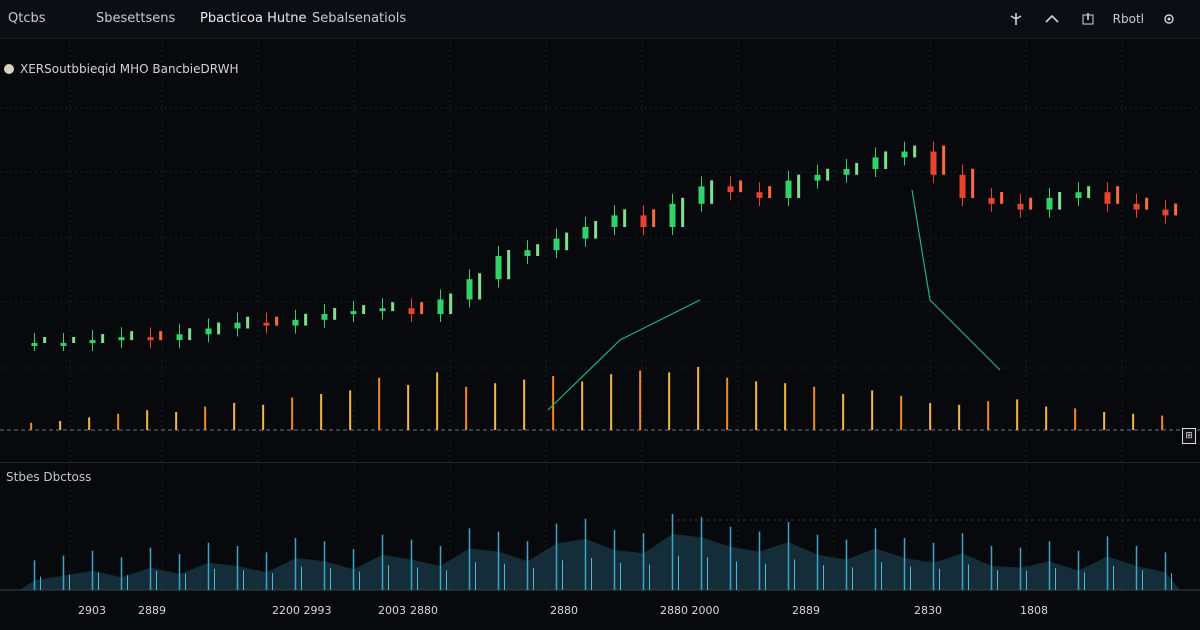  What do you see at coordinates (1189, 436) in the screenshot?
I see `price-scale-marker: ⊞` at bounding box center [1189, 436].